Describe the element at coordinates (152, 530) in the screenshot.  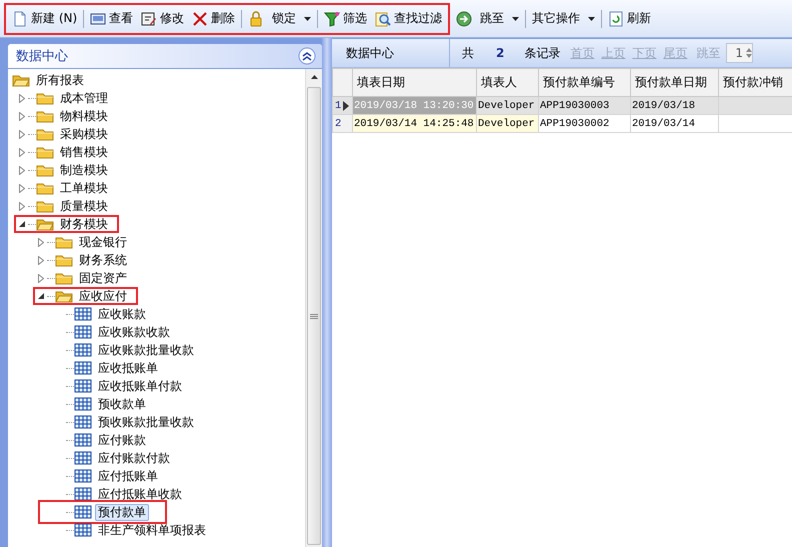
I see `tree-item: 非生产领料单项报表` at that location.